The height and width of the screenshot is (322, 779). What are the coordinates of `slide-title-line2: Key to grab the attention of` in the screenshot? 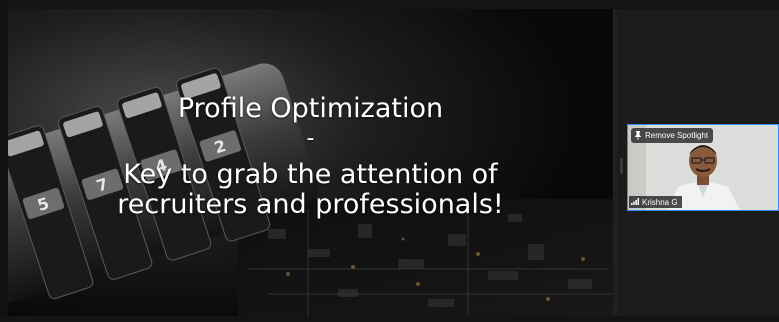 It's located at (310, 174).